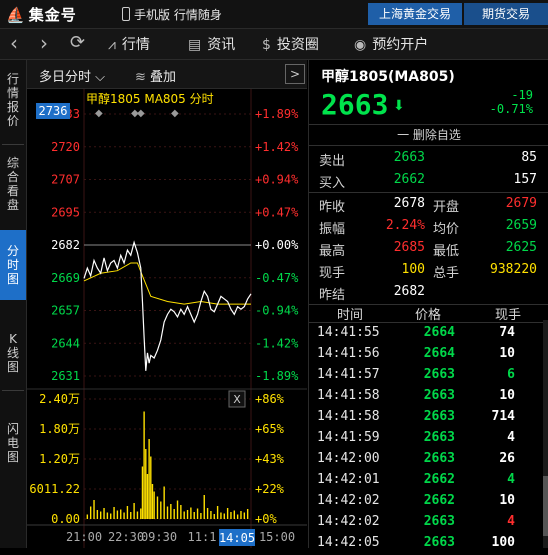 Image resolution: width=548 pixels, height=555 pixels. Describe the element at coordinates (100, 77) in the screenshot. I see `chevron-down-icon: ⌵` at that location.